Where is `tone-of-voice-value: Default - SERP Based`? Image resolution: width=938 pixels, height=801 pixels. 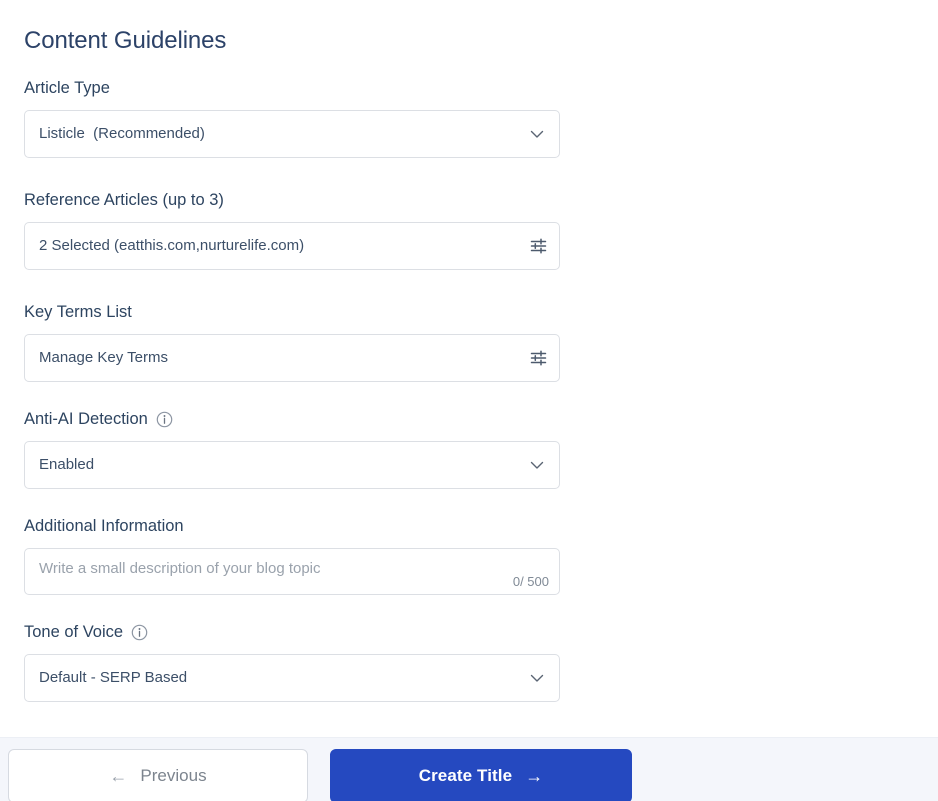
tone-of-voice-value: Default - SERP Based is located at coordinates (113, 677).